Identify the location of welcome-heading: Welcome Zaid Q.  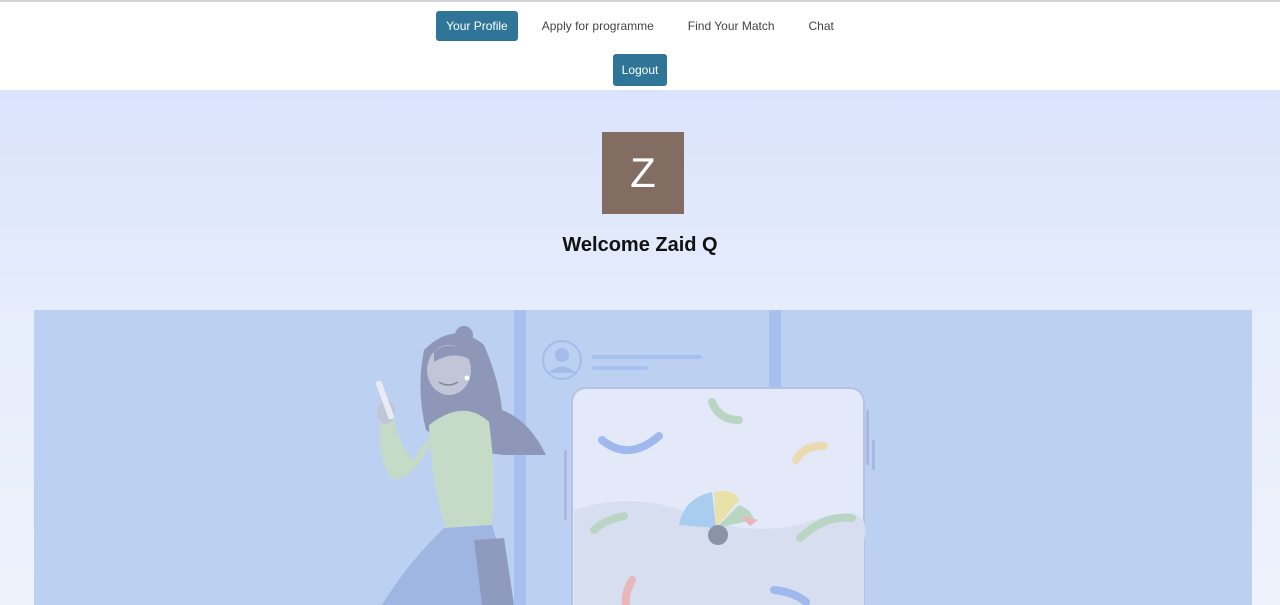
(640, 245).